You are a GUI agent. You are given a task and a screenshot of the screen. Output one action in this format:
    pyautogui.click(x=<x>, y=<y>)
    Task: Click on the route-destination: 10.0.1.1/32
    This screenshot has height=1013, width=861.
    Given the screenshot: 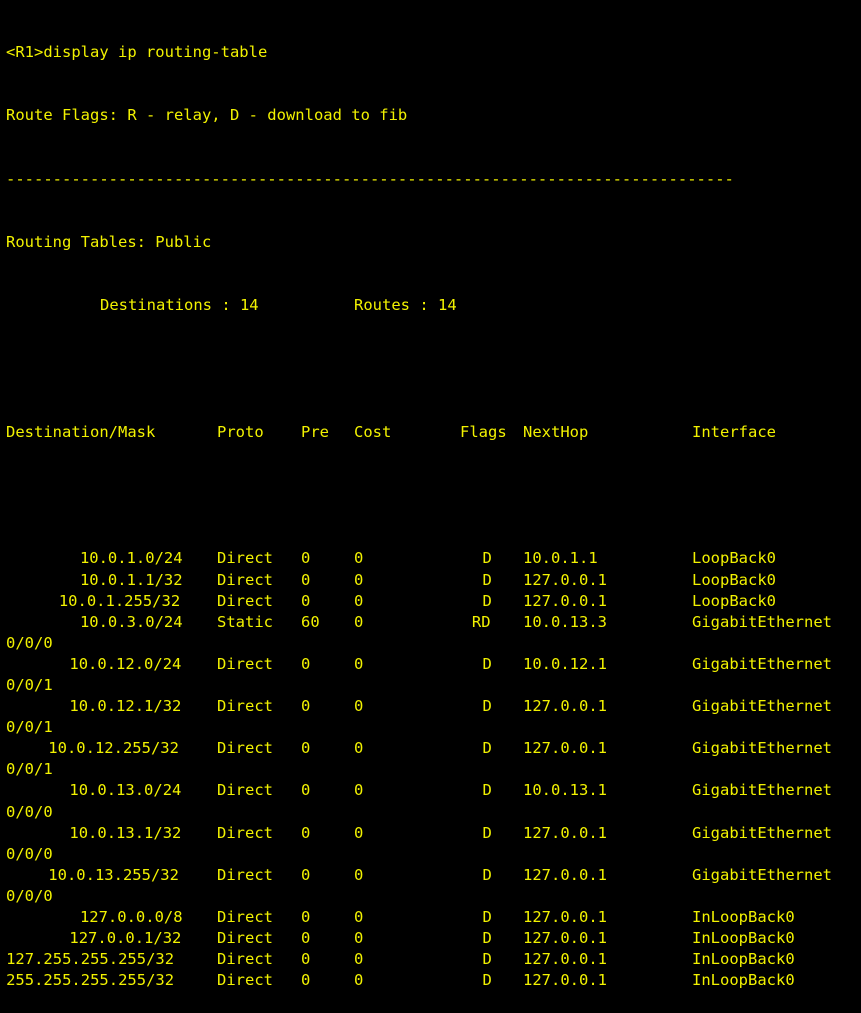 What is the action you would take?
    pyautogui.click(x=131, y=579)
    